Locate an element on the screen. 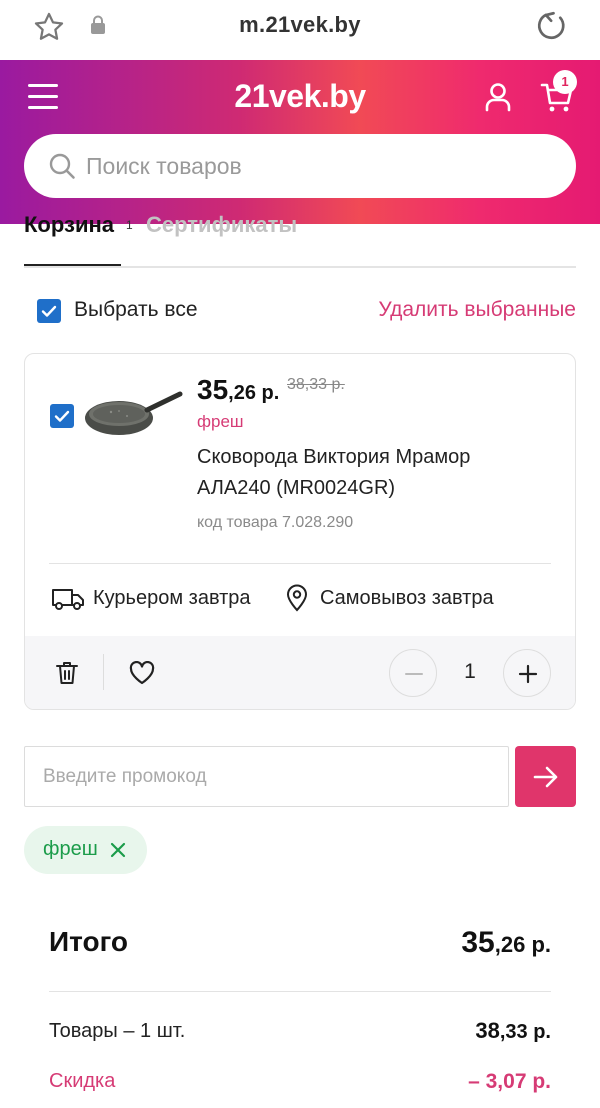 The width and height of the screenshot is (600, 1108). active-tab-indicator is located at coordinates (72, 265).